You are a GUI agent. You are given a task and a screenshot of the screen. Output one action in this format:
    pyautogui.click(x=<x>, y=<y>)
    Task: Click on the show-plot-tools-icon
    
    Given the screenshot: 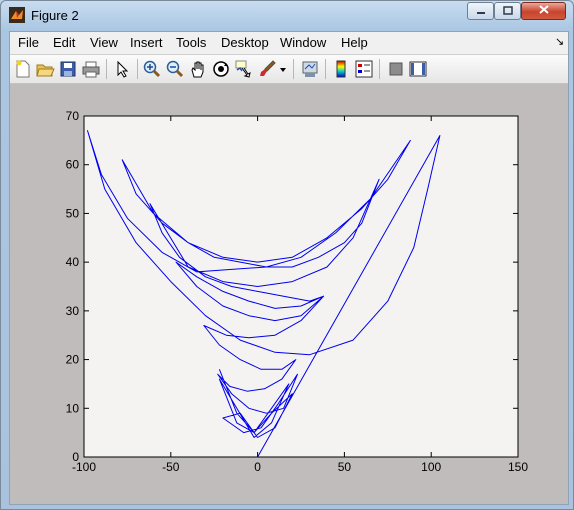 What is the action you would take?
    pyautogui.click(x=418, y=69)
    